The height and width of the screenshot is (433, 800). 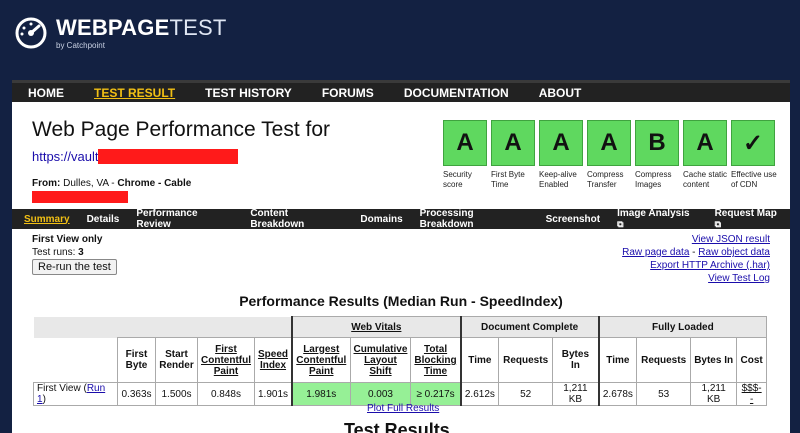 I want to click on col-cost: Cost, so click(x=752, y=360).